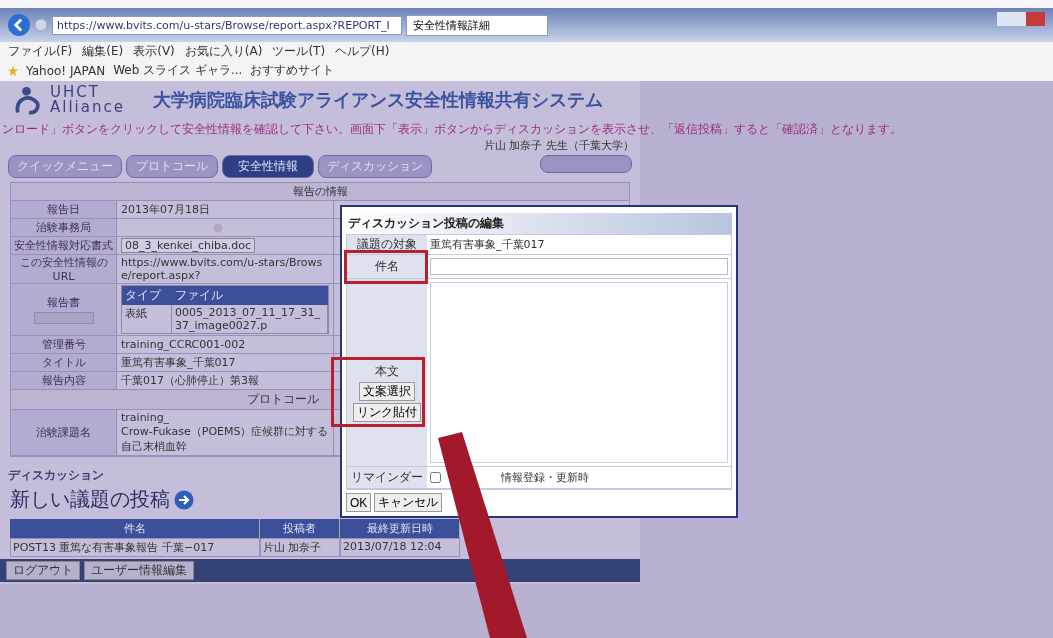 This screenshot has width=1053, height=638. What do you see at coordinates (400, 528) in the screenshot?
I see `column-header: 最終更新日時` at bounding box center [400, 528].